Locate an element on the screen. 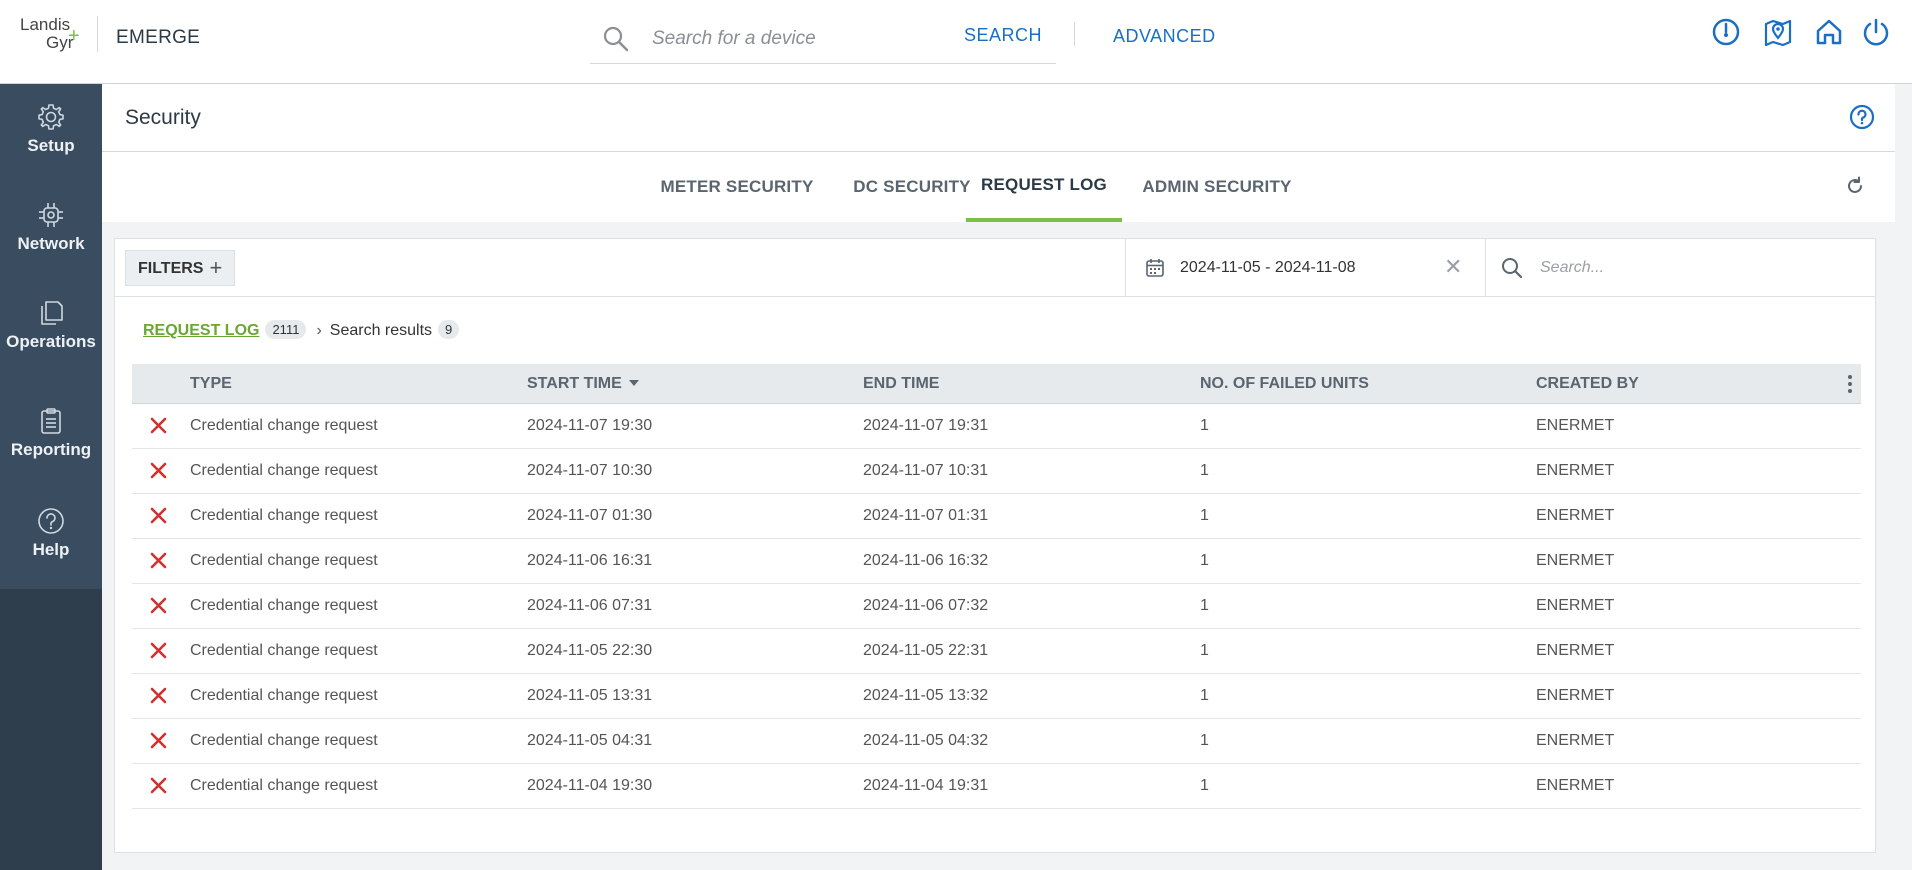 The width and height of the screenshot is (1912, 870). search-button: SEARCH is located at coordinates (1003, 35).